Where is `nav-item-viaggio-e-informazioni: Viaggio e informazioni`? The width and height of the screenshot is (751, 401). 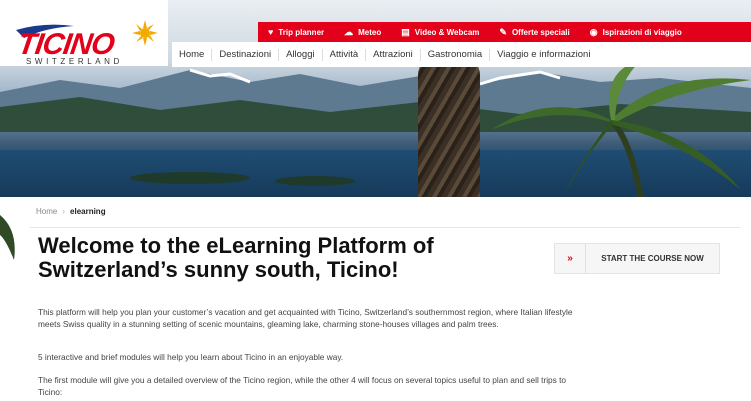
nav-item-viaggio-e-informazioni: Viaggio e informazioni is located at coordinates (543, 55).